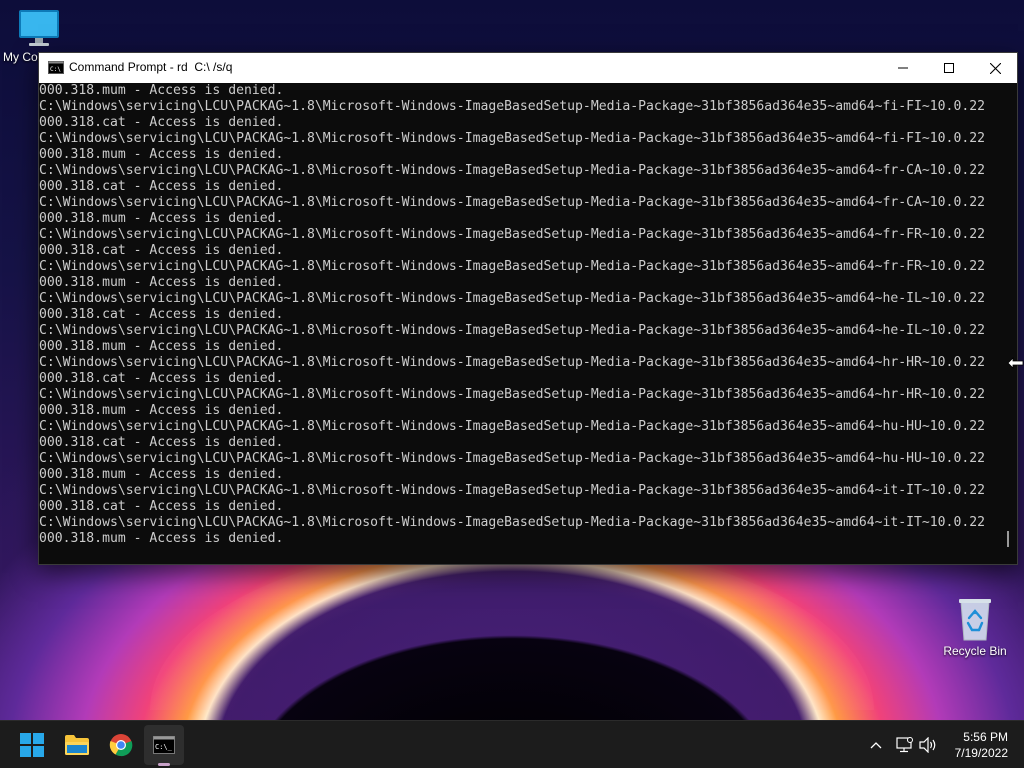 Image resolution: width=1024 pixels, height=768 pixels. Describe the element at coordinates (975, 651) in the screenshot. I see `desktop-icon-label: Recycle Bin` at that location.